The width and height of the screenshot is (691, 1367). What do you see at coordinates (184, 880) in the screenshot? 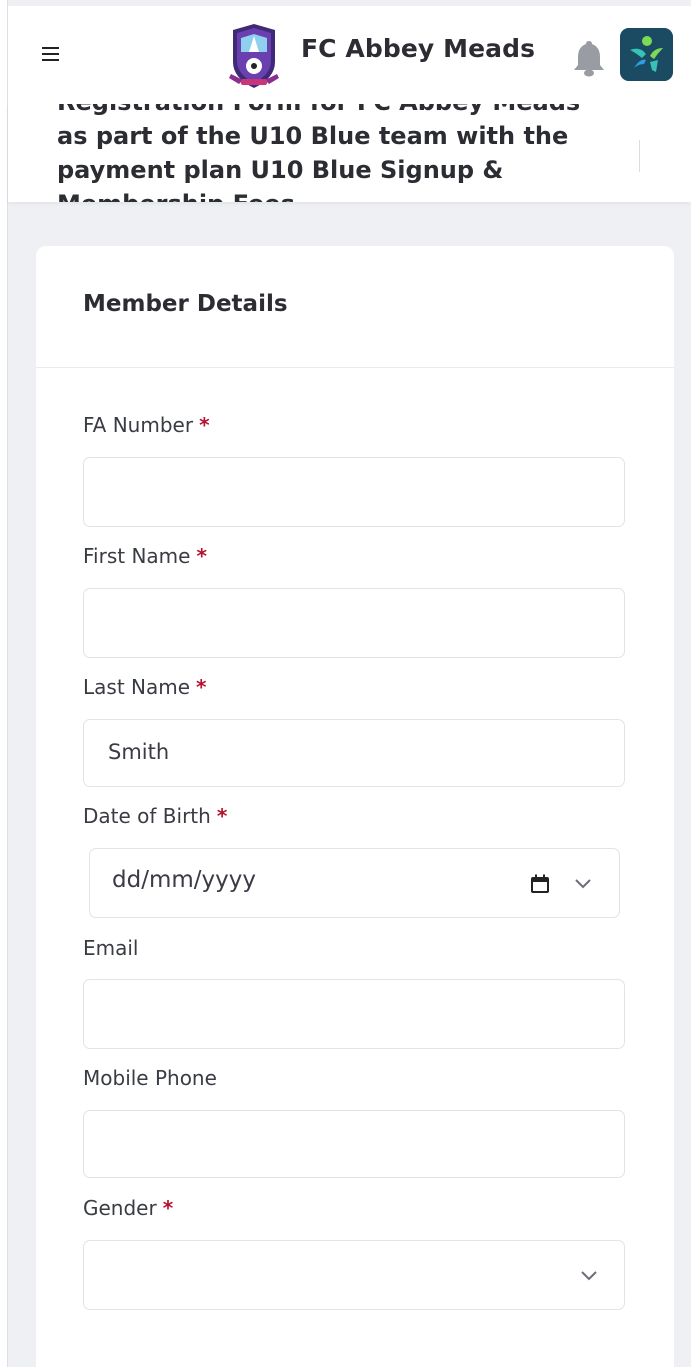
I see `date-placeholder: dd/mm/yyyy` at bounding box center [184, 880].